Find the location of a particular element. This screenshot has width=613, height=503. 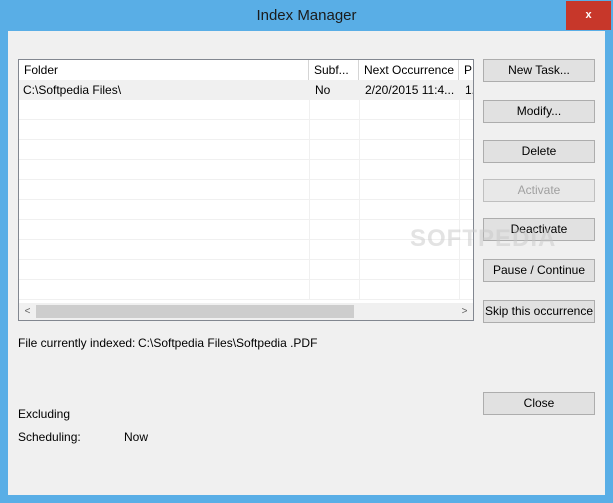

cell-folder: C:\Softpedia Files\ is located at coordinates (72, 90).